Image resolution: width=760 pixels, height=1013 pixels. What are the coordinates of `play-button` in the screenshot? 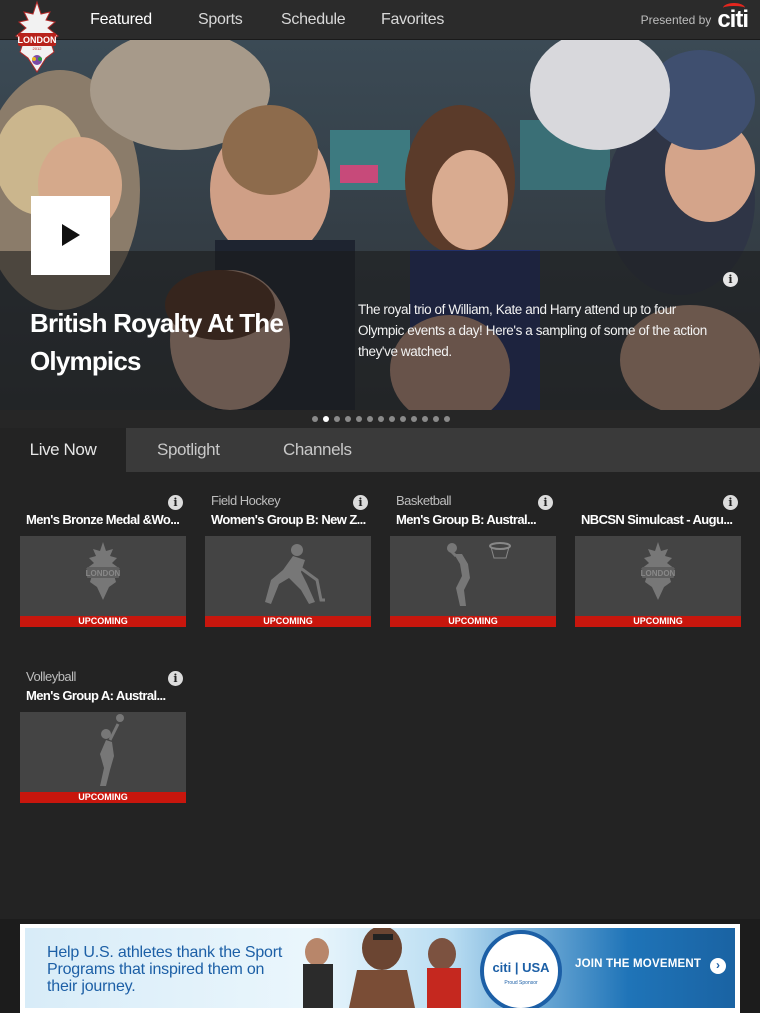 It's located at (70, 235).